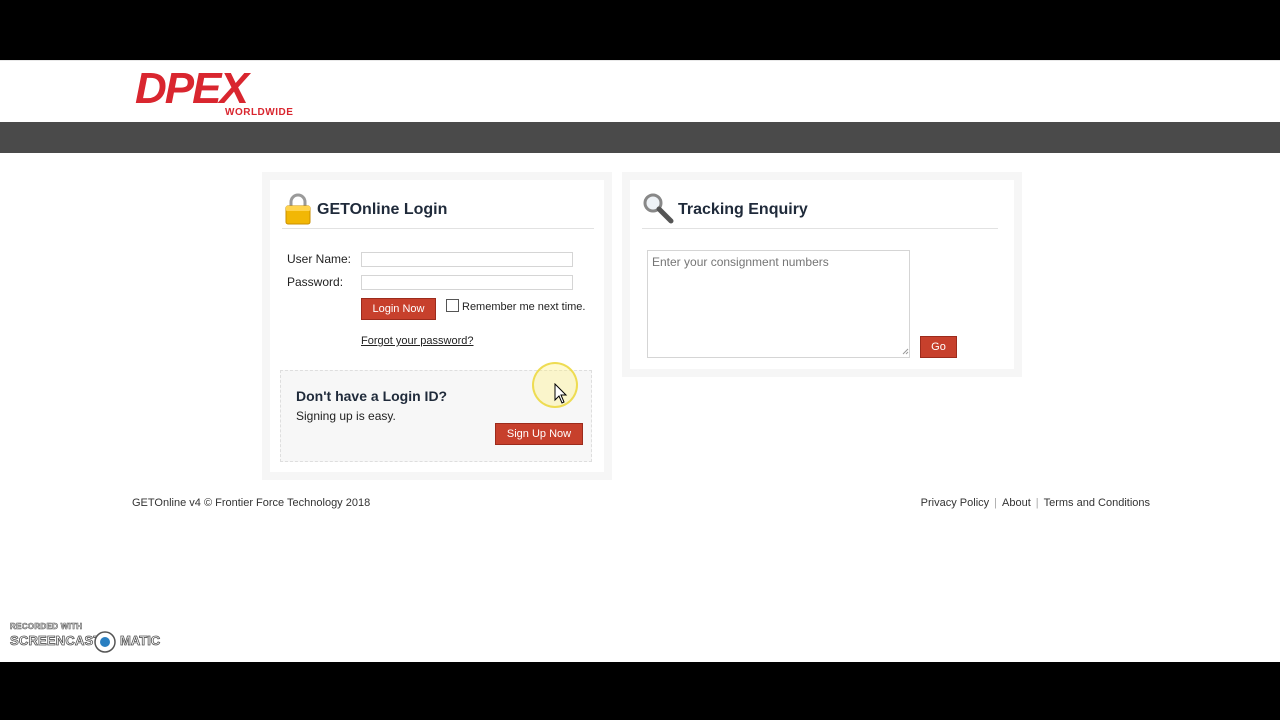 This screenshot has width=1280, height=720. Describe the element at coordinates (140, 641) in the screenshot. I see `watermark-line2b: MATIC` at that location.